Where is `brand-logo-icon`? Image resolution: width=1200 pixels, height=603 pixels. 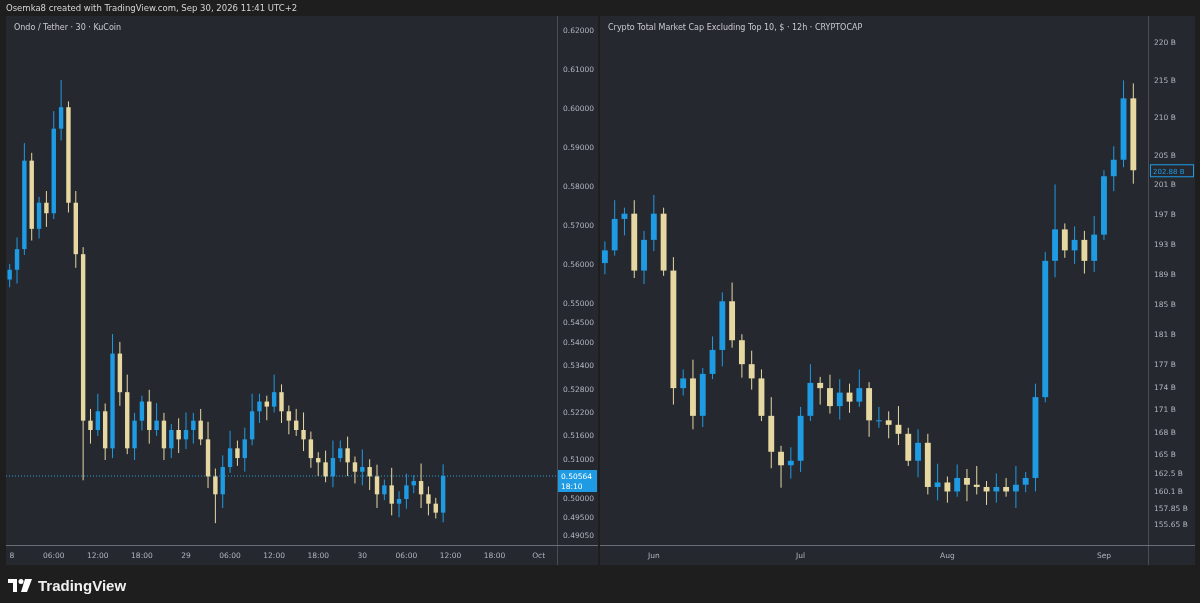
brand-logo-icon is located at coordinates (20, 585).